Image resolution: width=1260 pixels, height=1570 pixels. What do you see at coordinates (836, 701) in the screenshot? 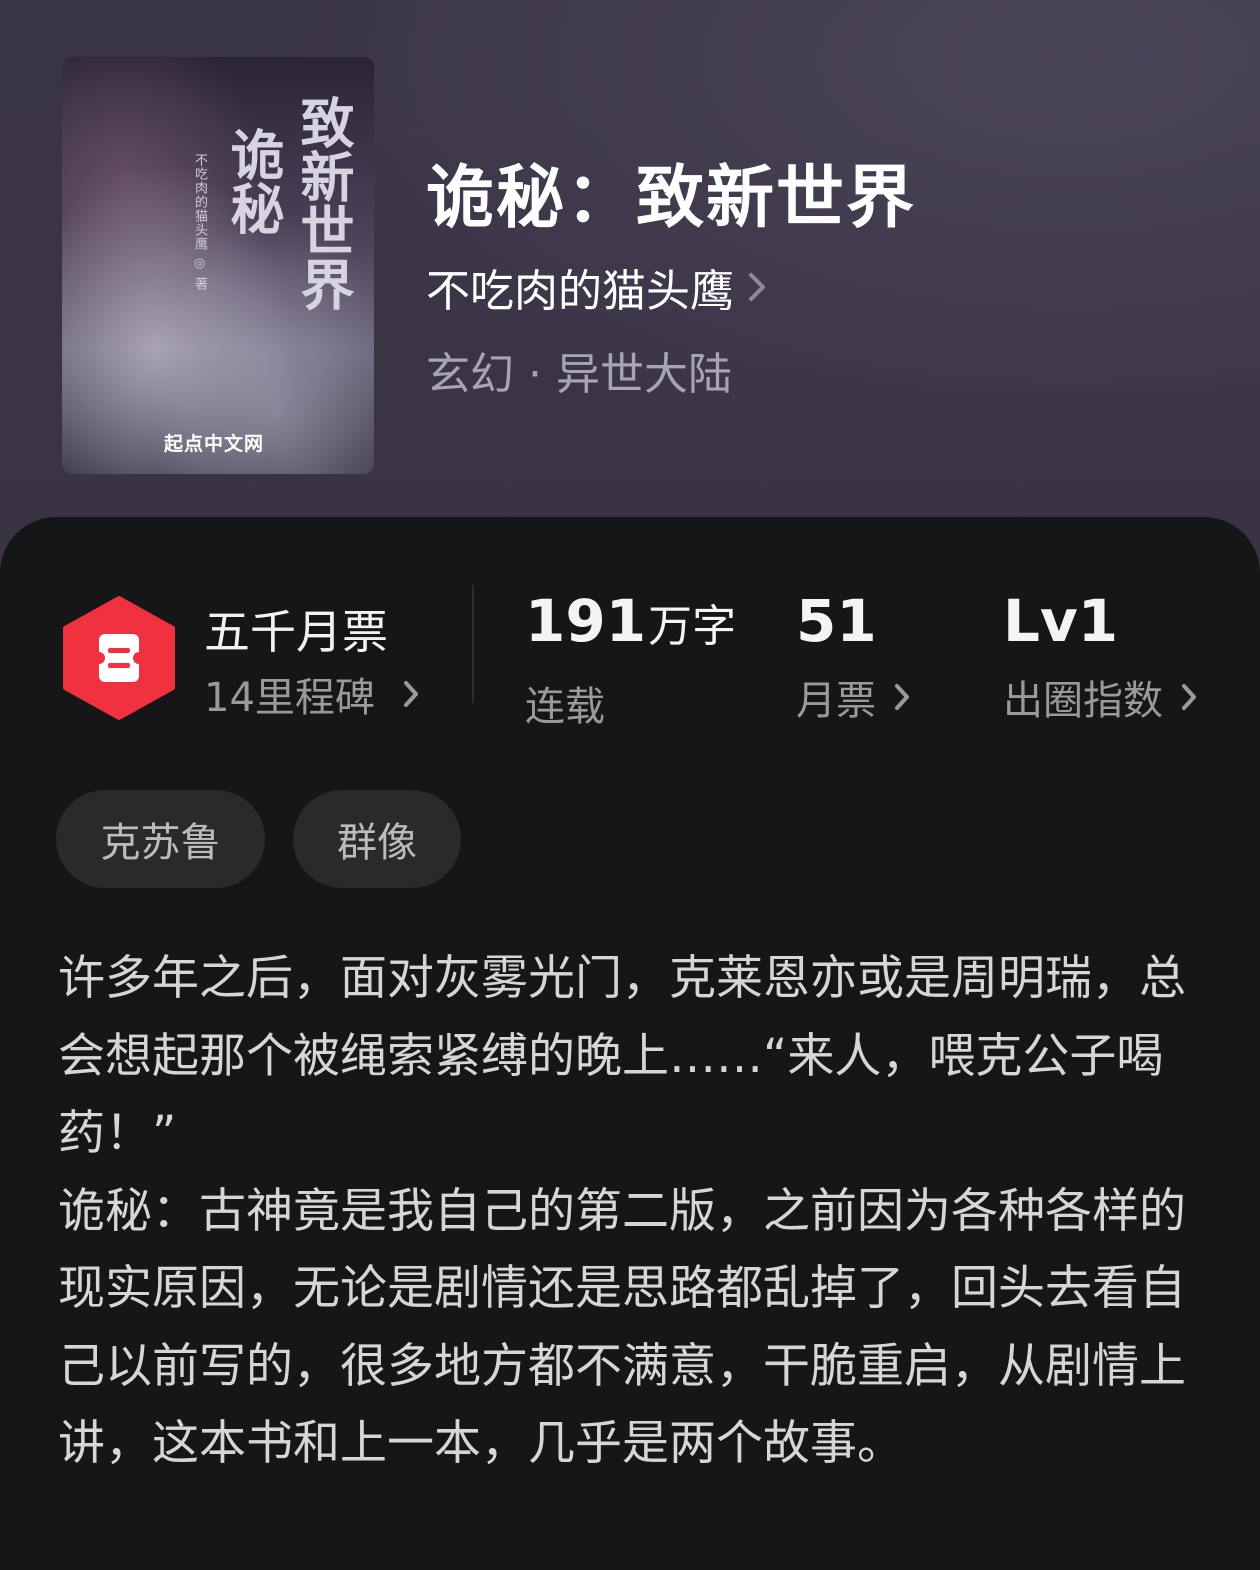
I see `stat-monthly-pass-label: 月票` at bounding box center [836, 701].